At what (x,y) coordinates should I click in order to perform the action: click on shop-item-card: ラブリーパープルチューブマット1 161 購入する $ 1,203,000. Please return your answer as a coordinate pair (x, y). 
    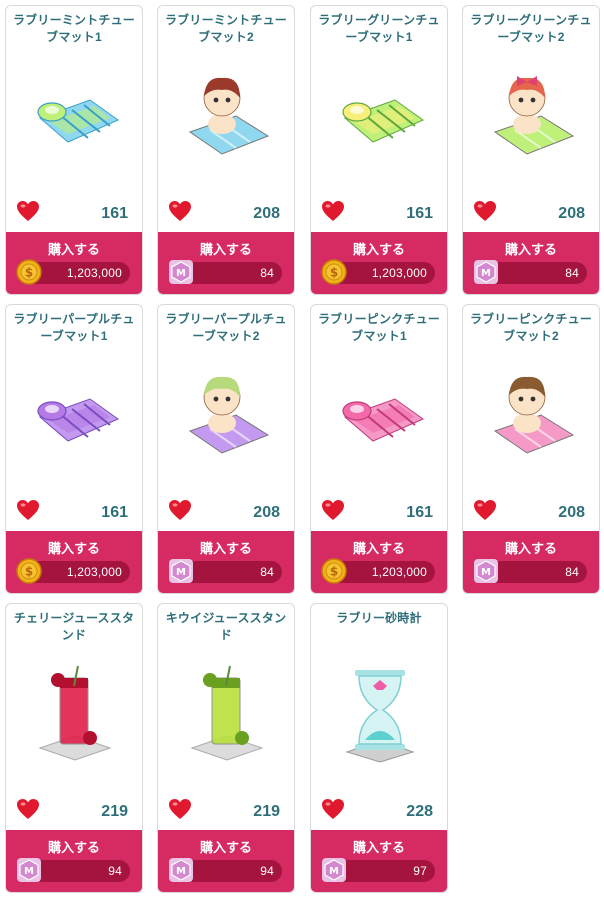
    Looking at the image, I should click on (74, 449).